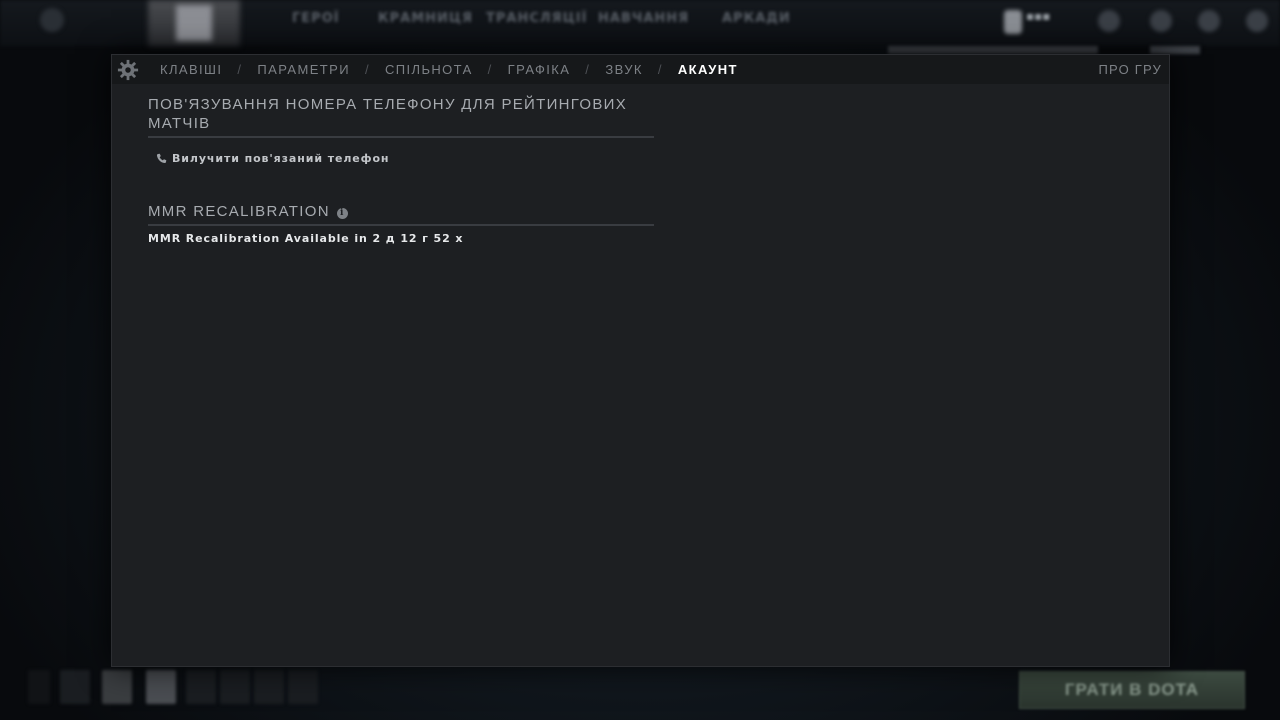  What do you see at coordinates (1161, 21) in the screenshot?
I see `friends-icon` at bounding box center [1161, 21].